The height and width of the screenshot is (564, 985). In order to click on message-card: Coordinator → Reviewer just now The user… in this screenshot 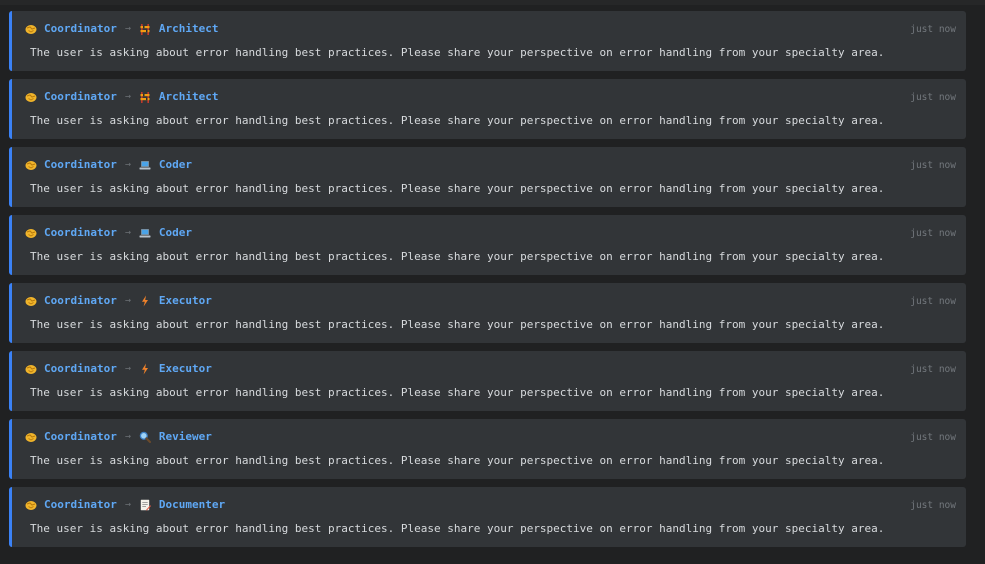, I will do `click(487, 449)`.